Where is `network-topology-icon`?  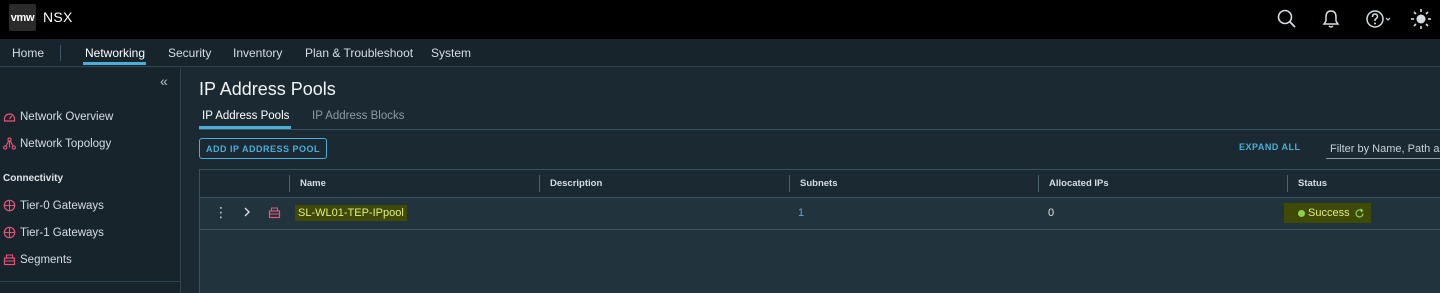 network-topology-icon is located at coordinates (9, 143).